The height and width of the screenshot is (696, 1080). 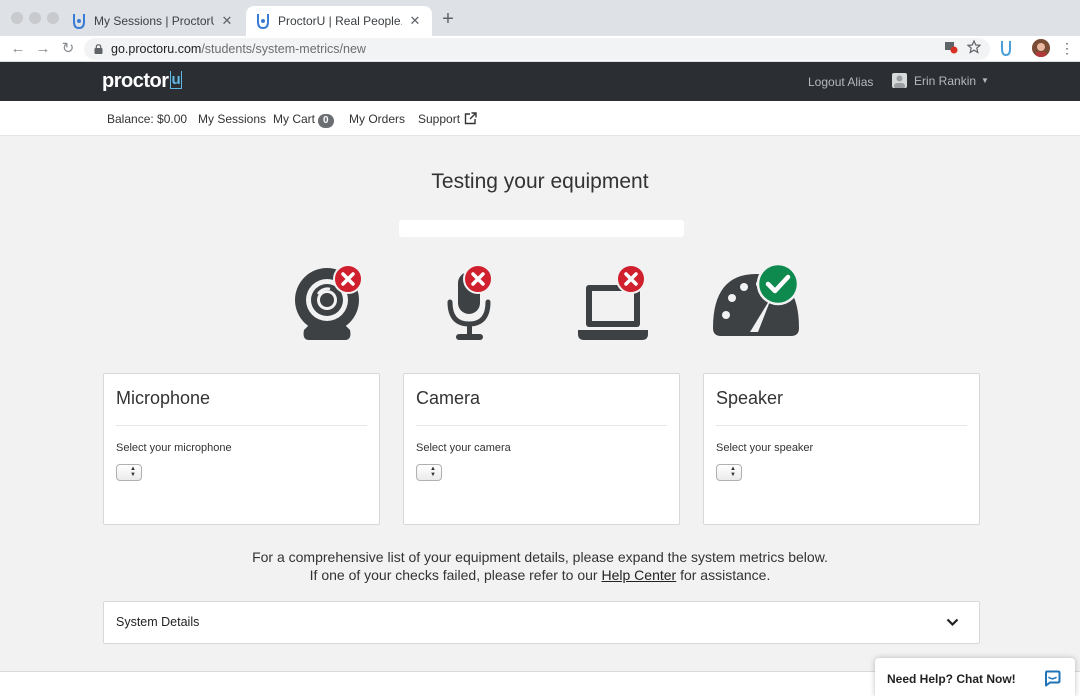 What do you see at coordinates (158, 622) in the screenshot?
I see `system-details-title: System Details` at bounding box center [158, 622].